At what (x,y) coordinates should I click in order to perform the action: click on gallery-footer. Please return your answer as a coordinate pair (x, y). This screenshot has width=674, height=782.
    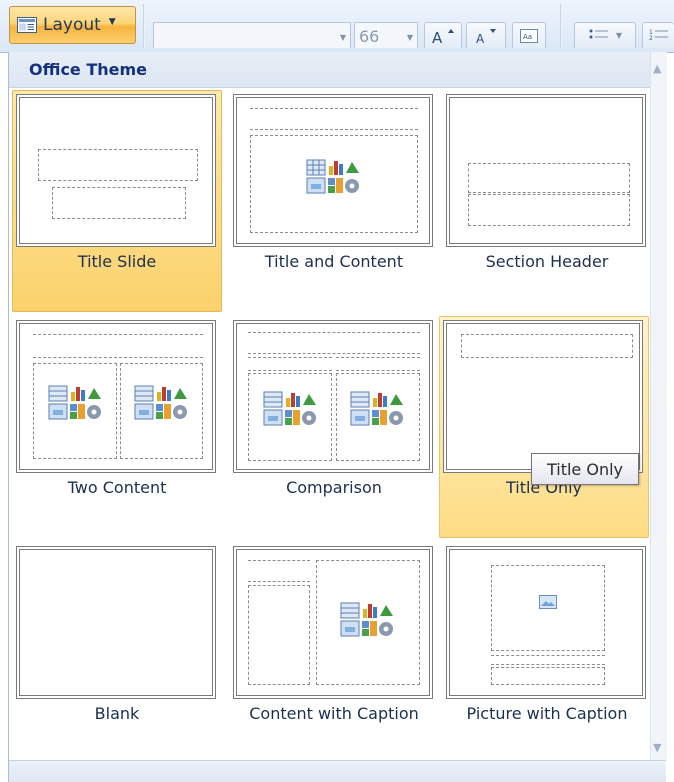
    Looking at the image, I should click on (337, 771).